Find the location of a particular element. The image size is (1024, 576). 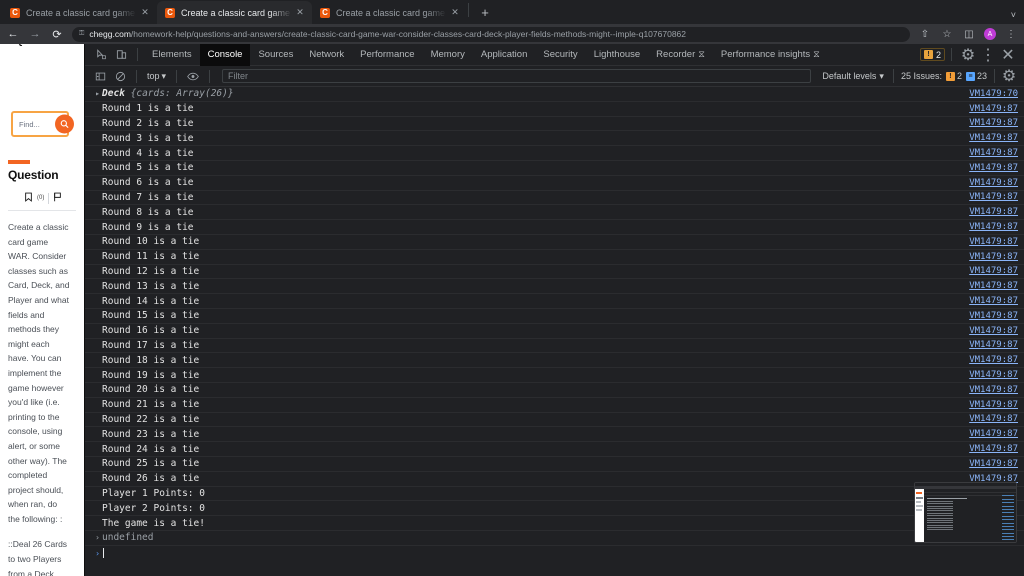

warning-count-badge: ! 2 is located at coordinates (932, 54).